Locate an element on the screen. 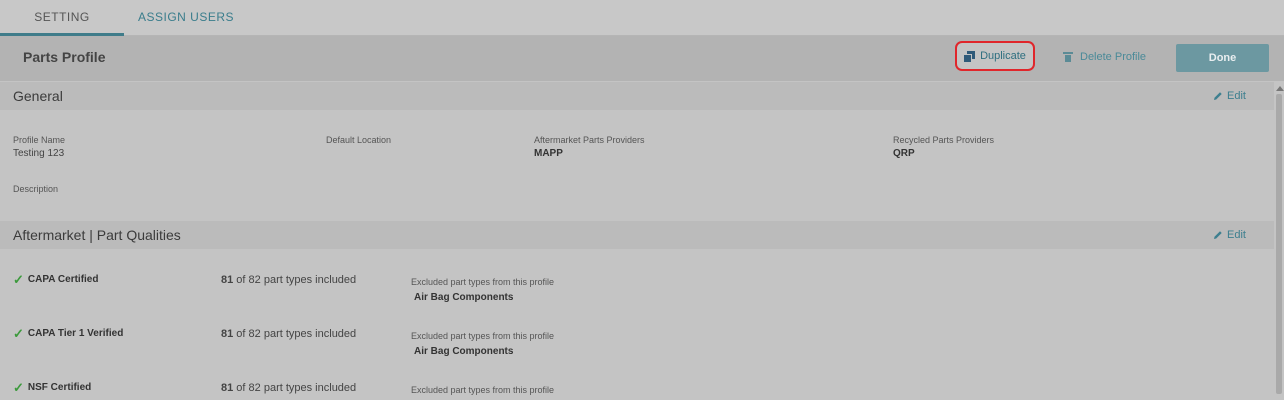  tab-assign-users: ASSIGN USERS is located at coordinates (186, 17).